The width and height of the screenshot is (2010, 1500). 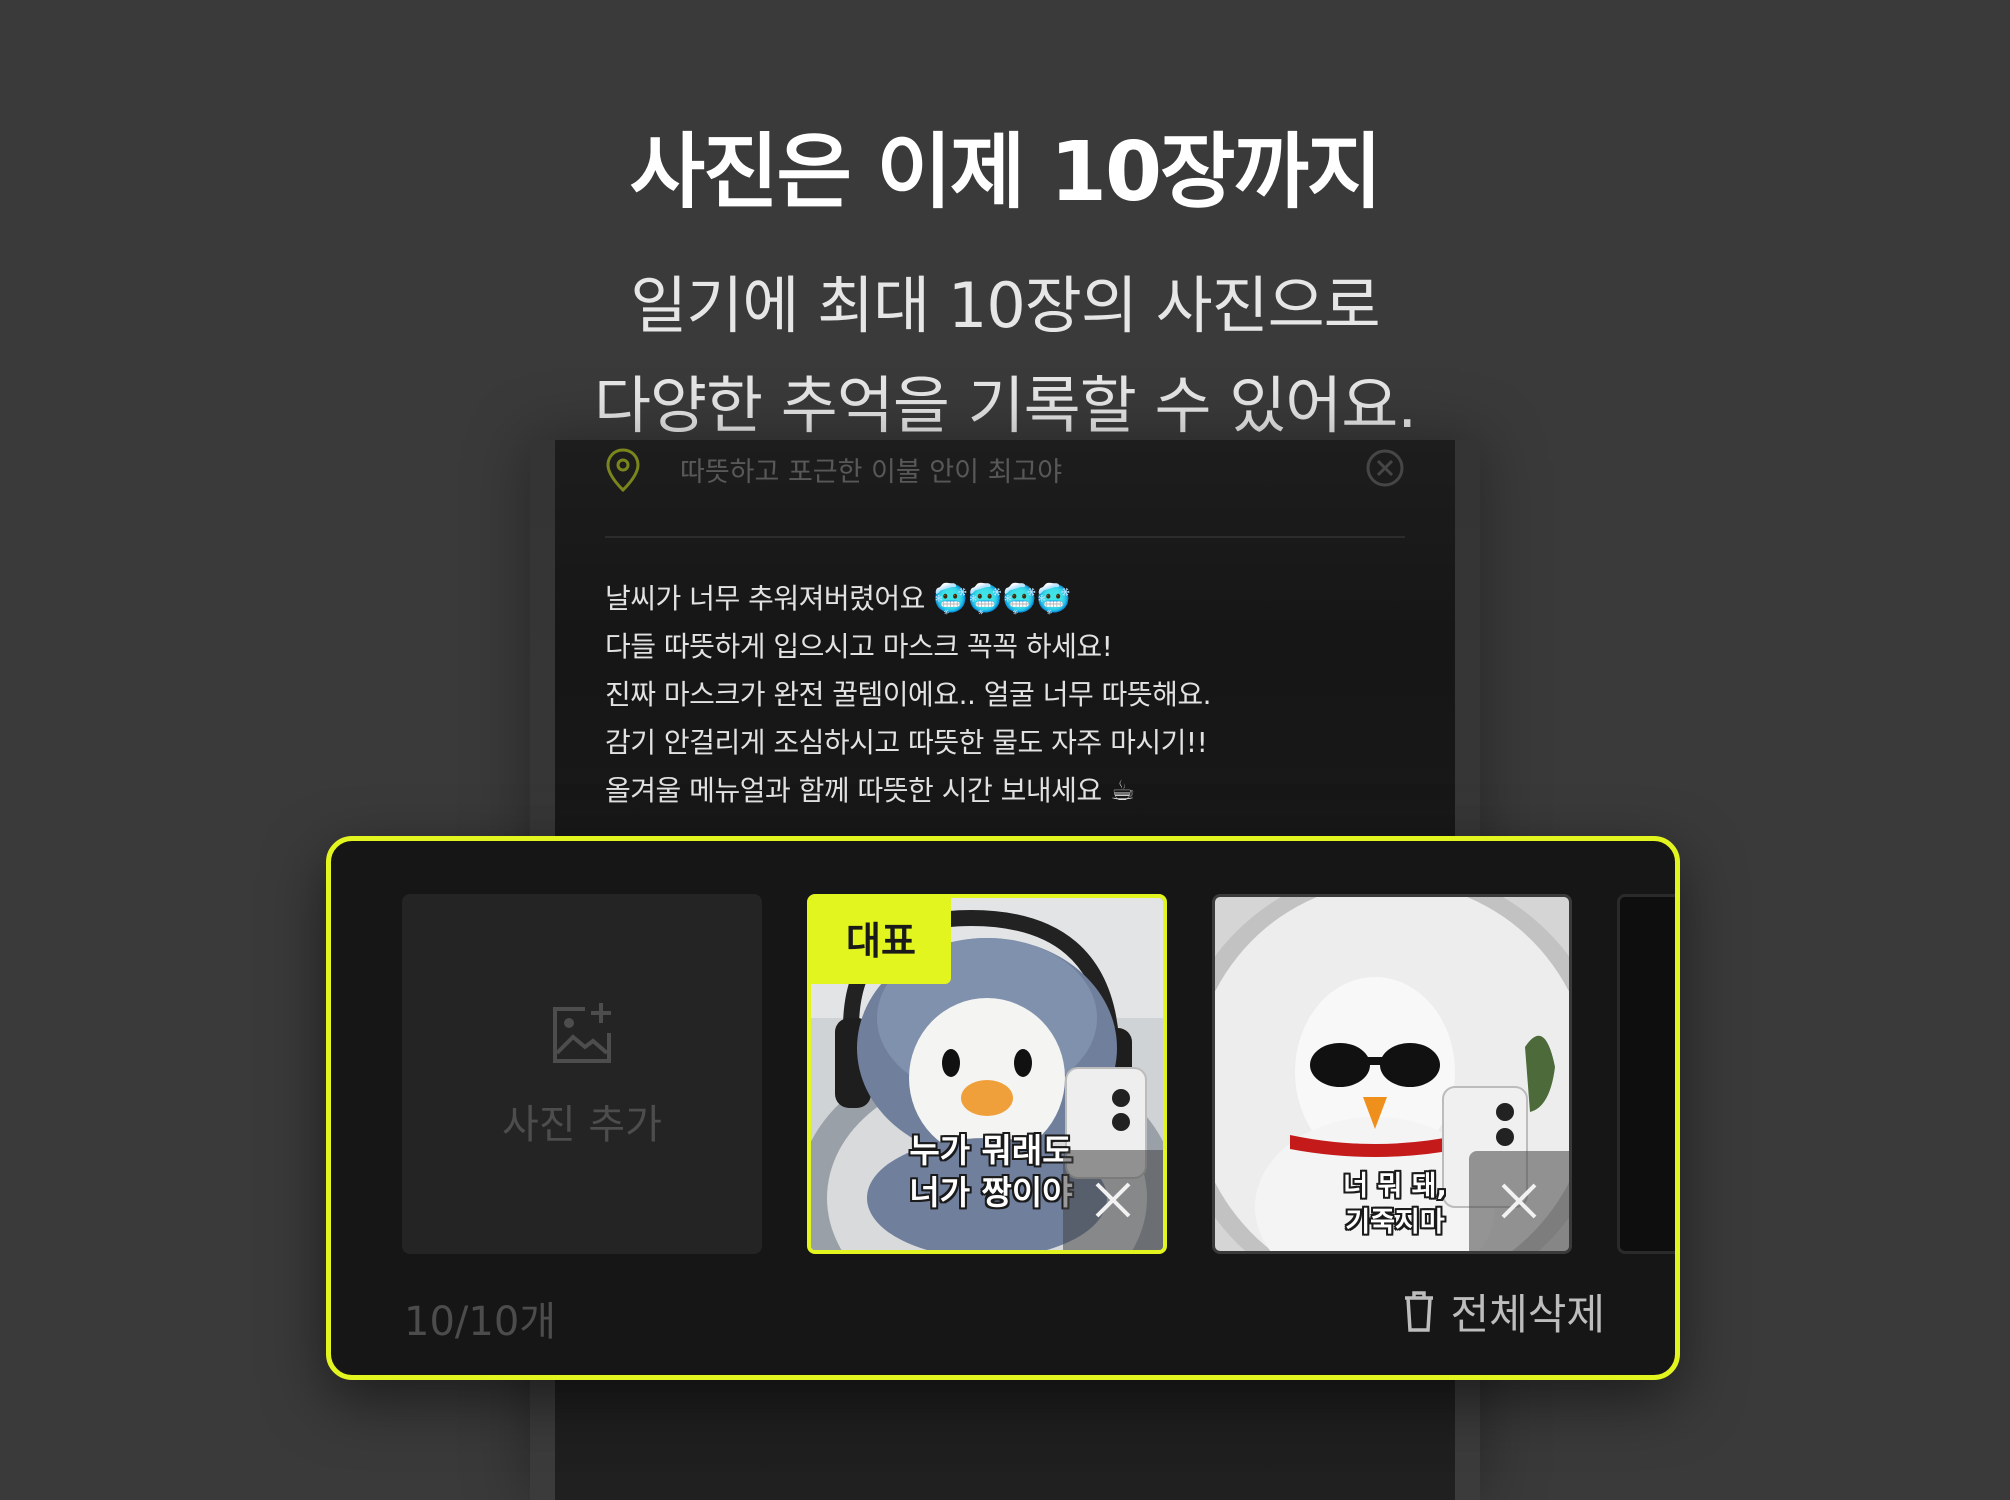 I want to click on subline-line1: 일기에 최대 10장의 사진으로, so click(x=1005, y=305).